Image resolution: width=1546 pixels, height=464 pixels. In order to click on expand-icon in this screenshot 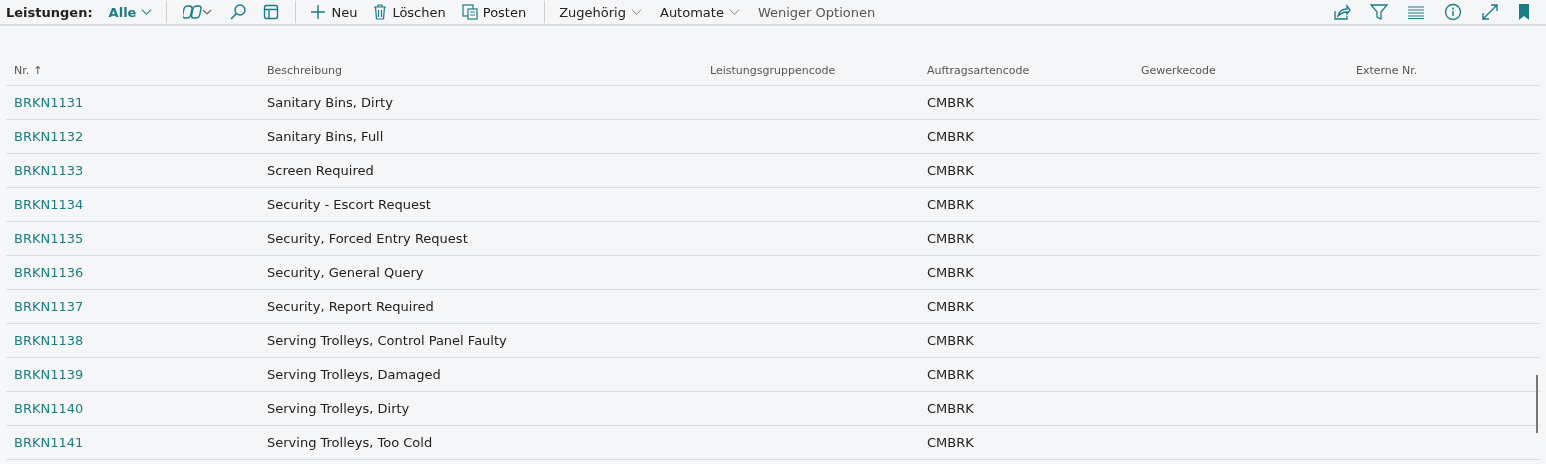, I will do `click(1490, 12)`.